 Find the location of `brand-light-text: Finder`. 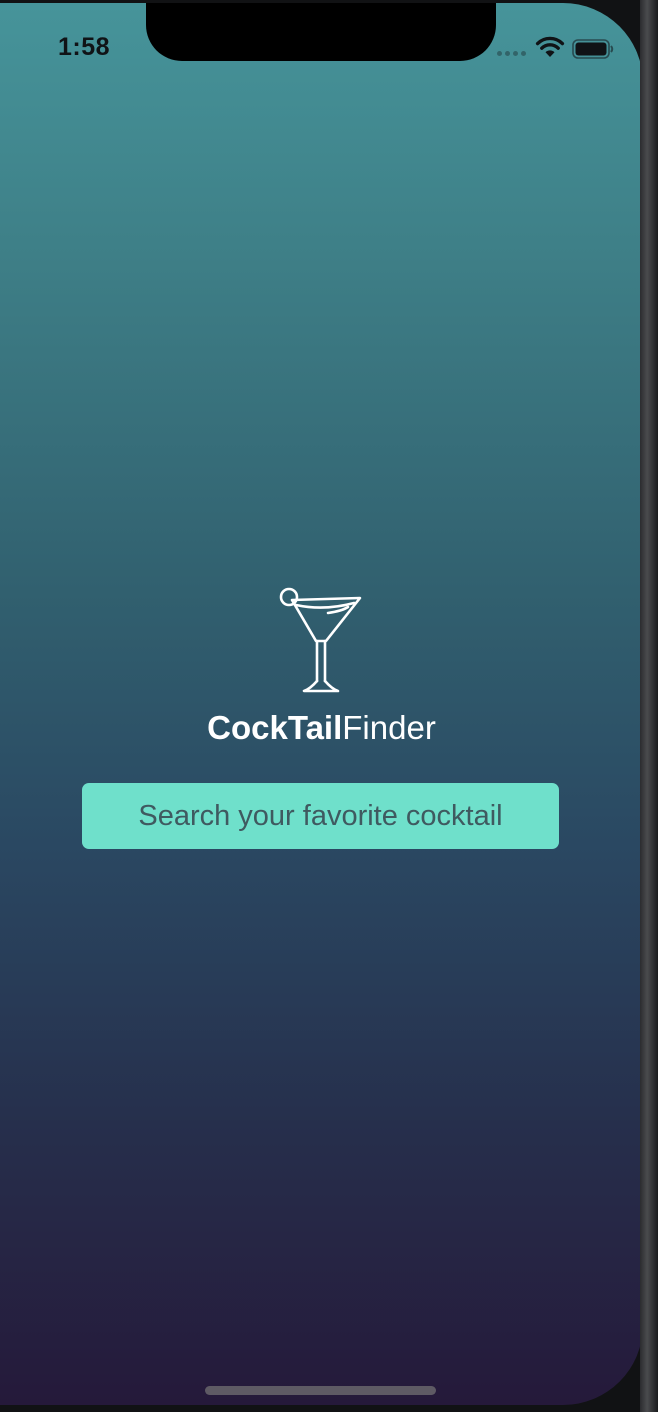

brand-light-text: Finder is located at coordinates (389, 727).